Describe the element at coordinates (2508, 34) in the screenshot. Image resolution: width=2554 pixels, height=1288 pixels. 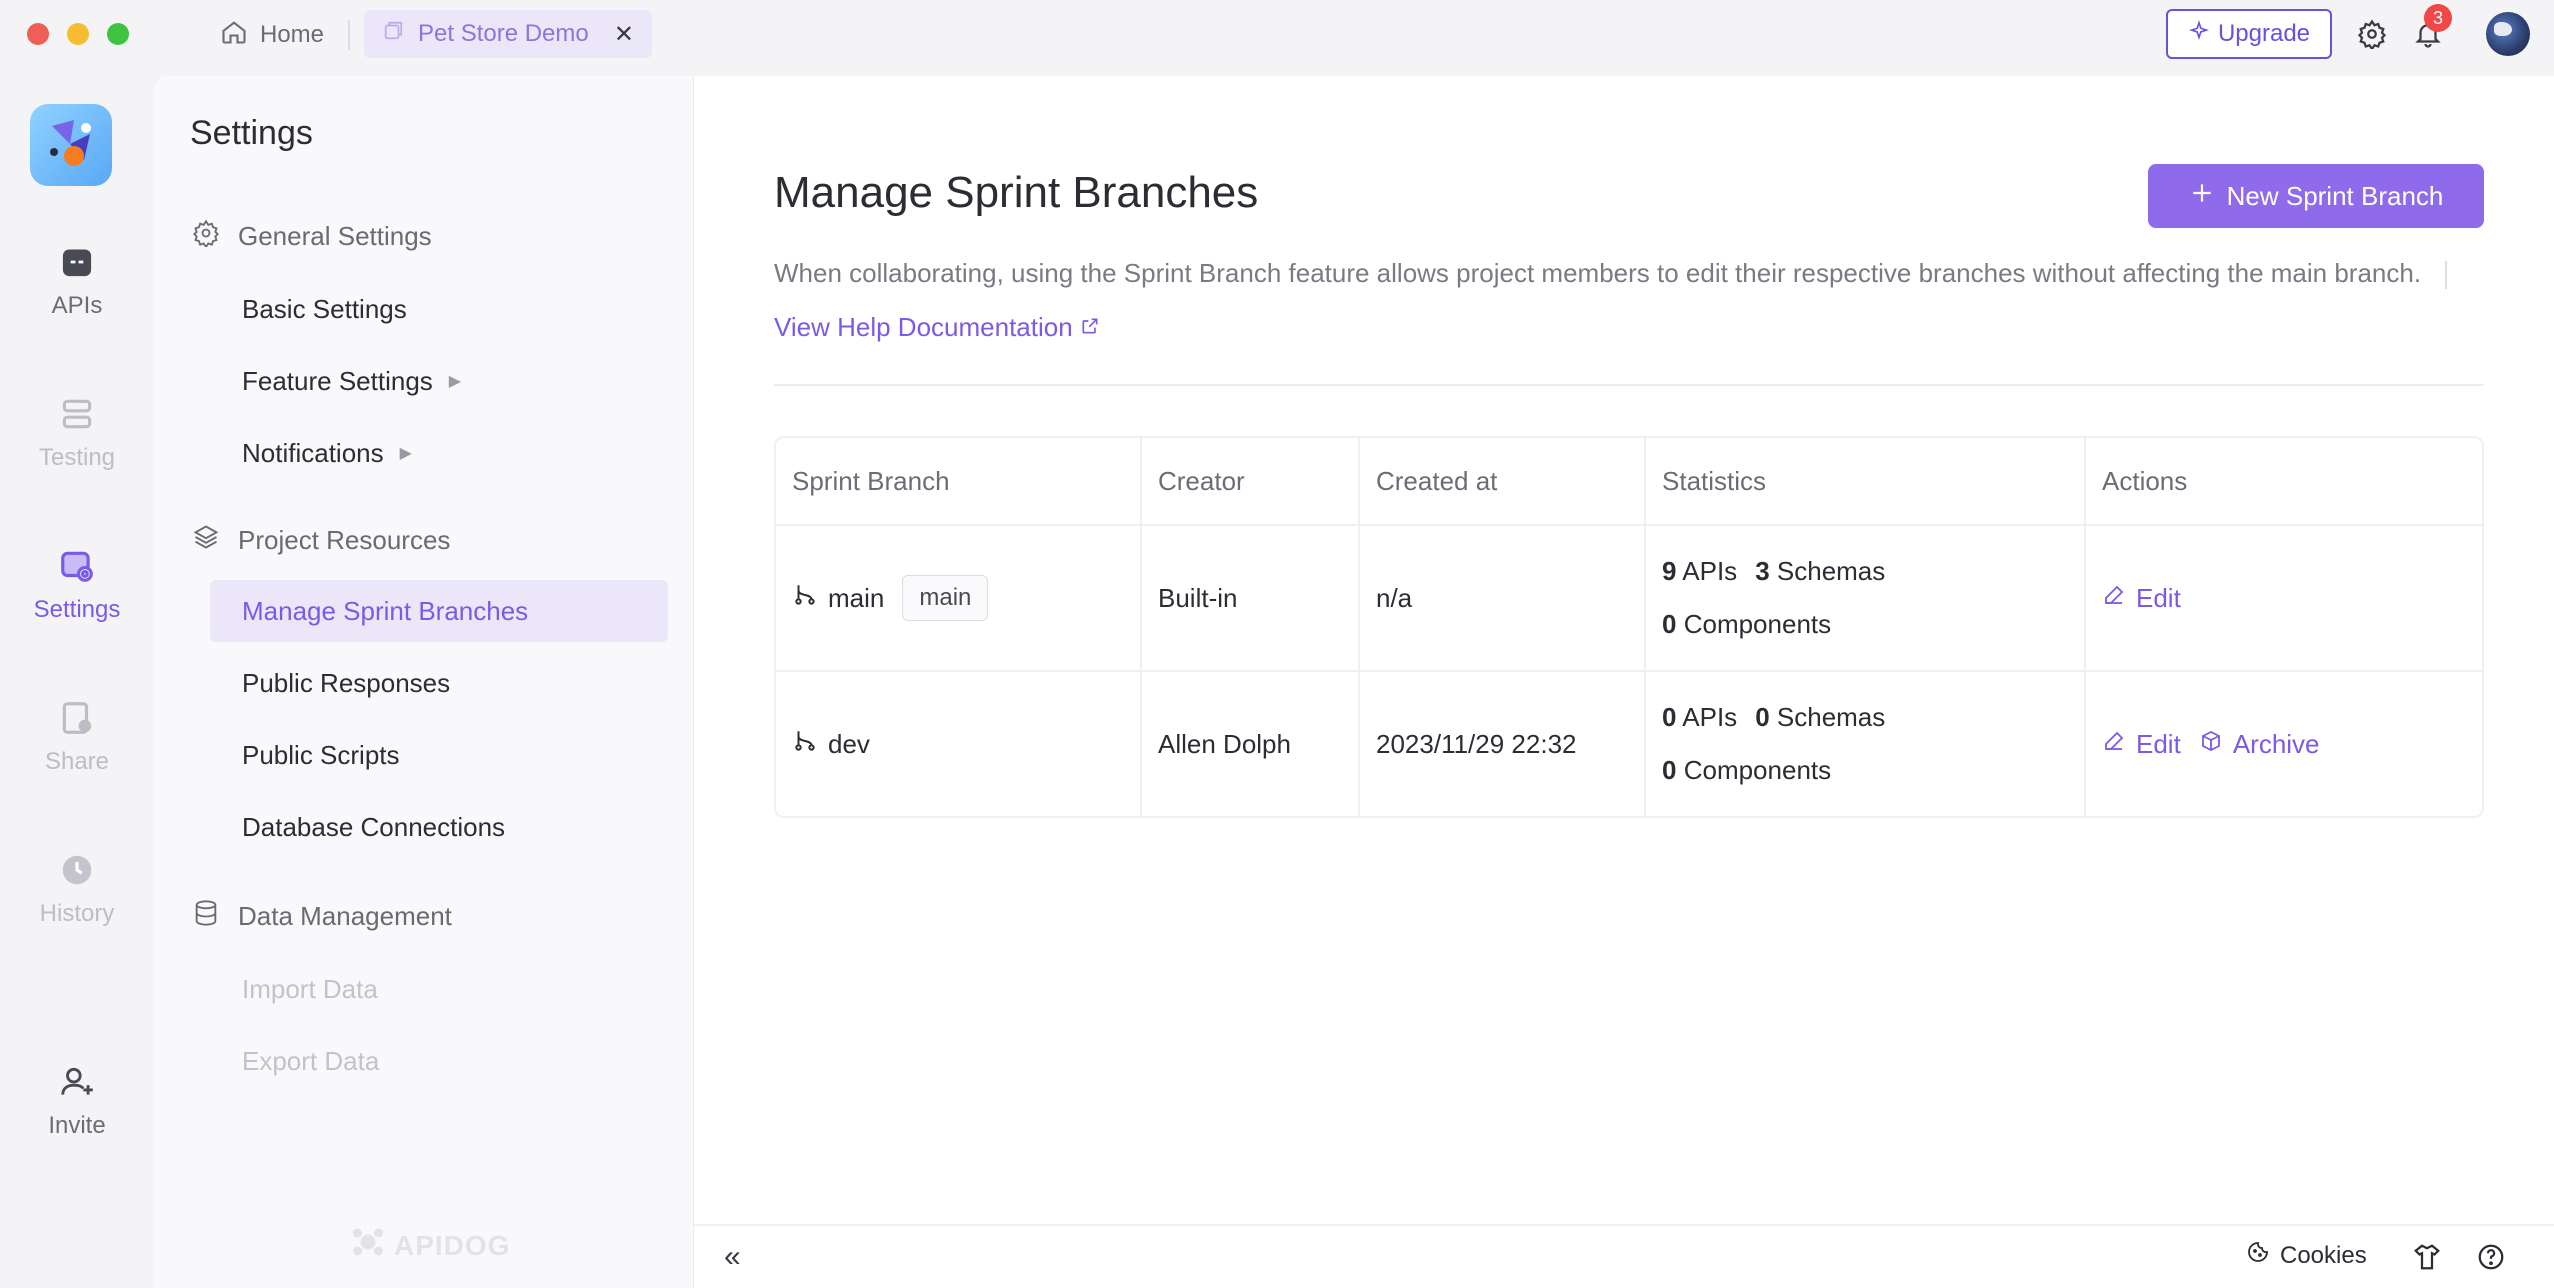
I see `avatar` at that location.